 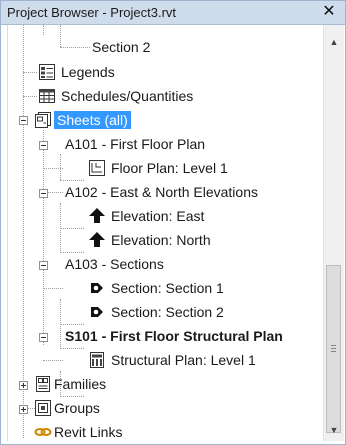 I want to click on tree-item-label: Elevation: East, so click(x=158, y=216).